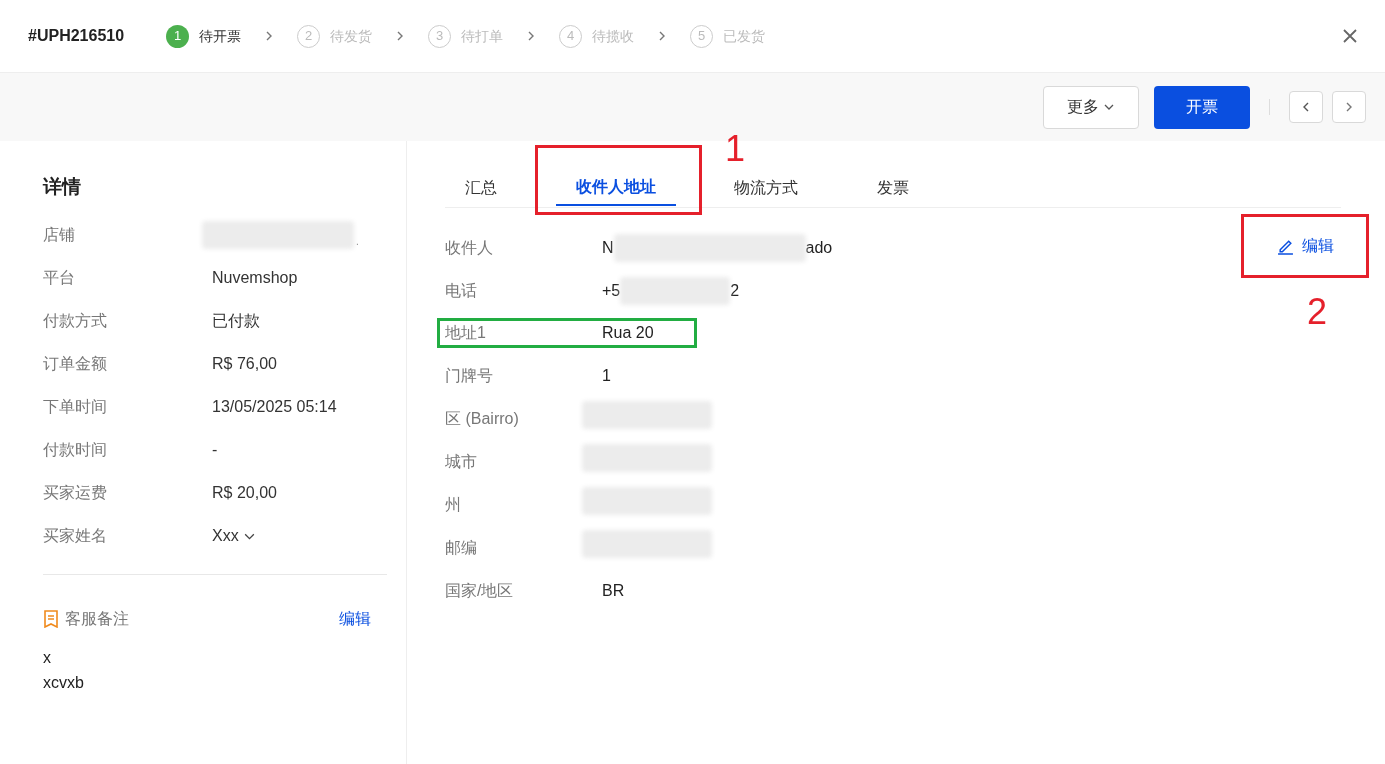 This screenshot has height=764, width=1385. What do you see at coordinates (1349, 107) in the screenshot?
I see `next-button` at bounding box center [1349, 107].